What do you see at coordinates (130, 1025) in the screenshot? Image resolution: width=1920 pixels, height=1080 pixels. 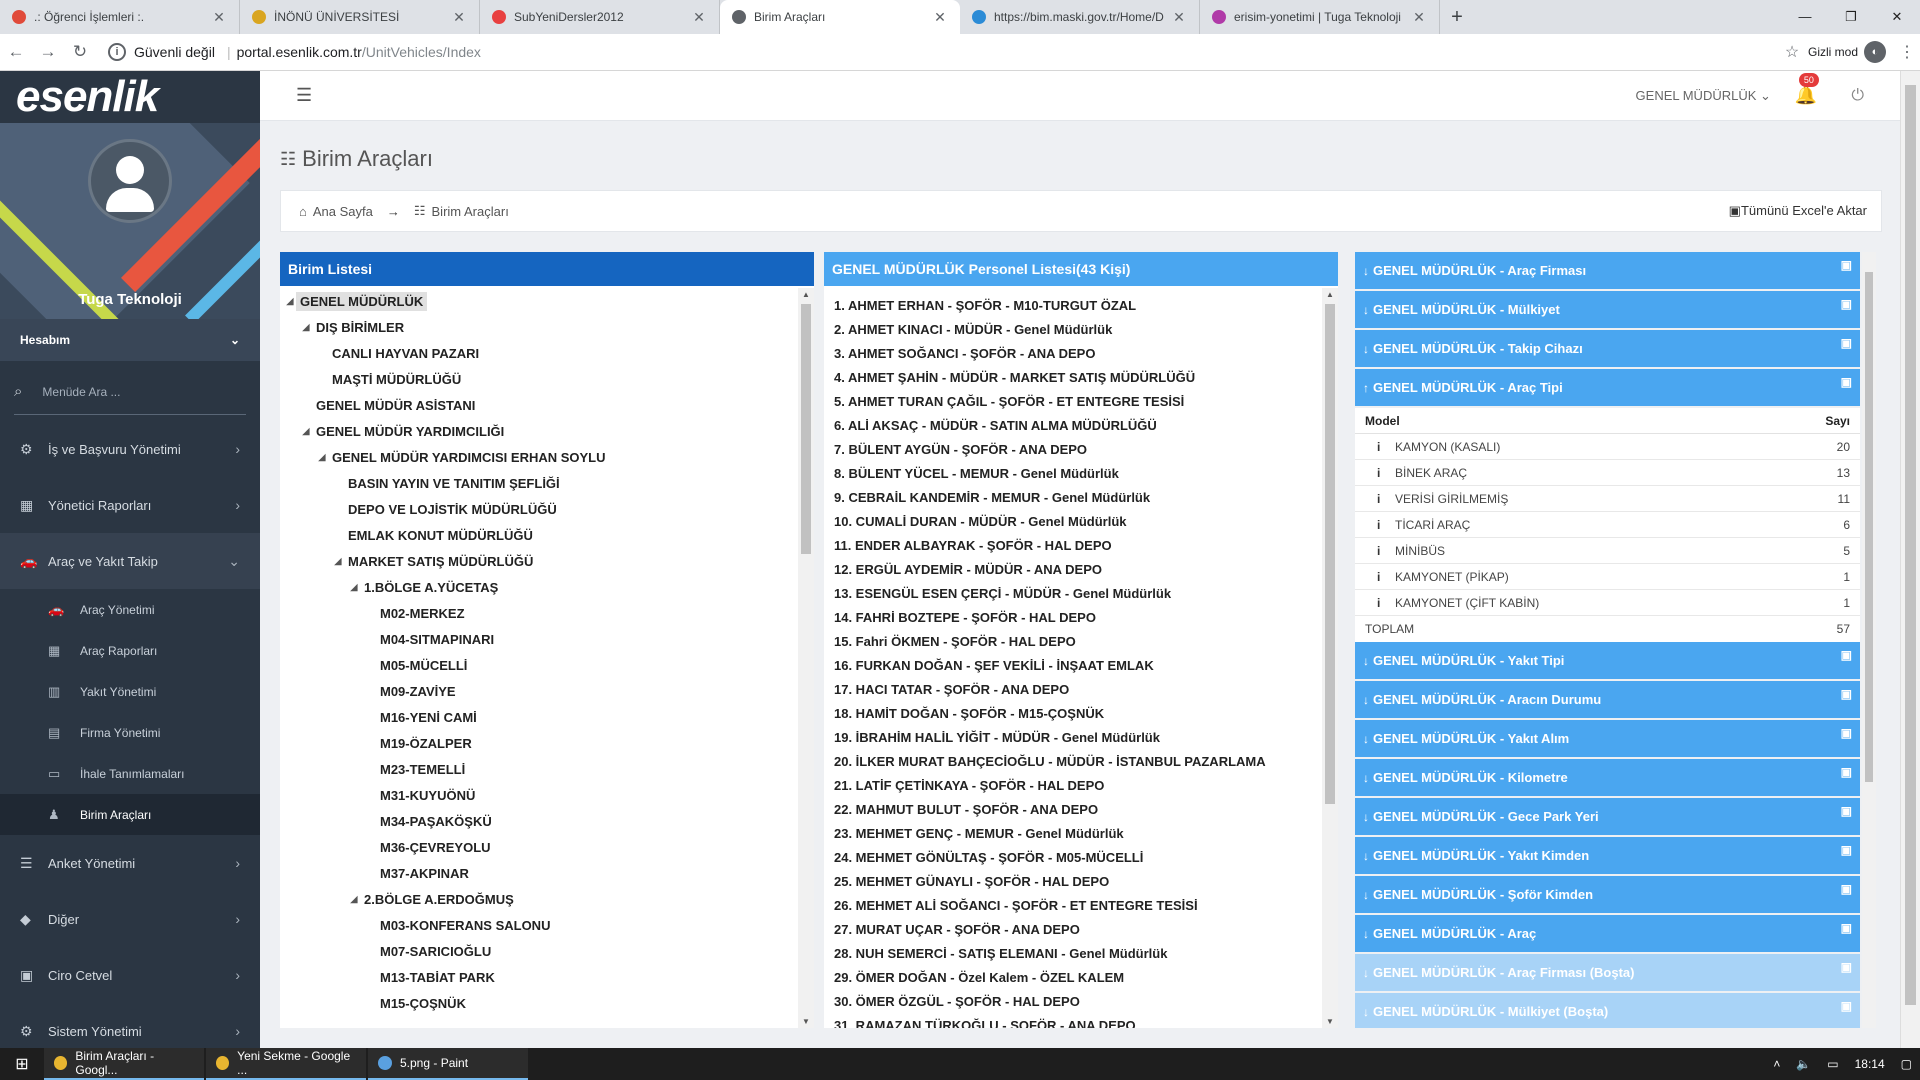 I see `sidebar-item: ⚙ Sistem Yönetimi ›` at bounding box center [130, 1025].